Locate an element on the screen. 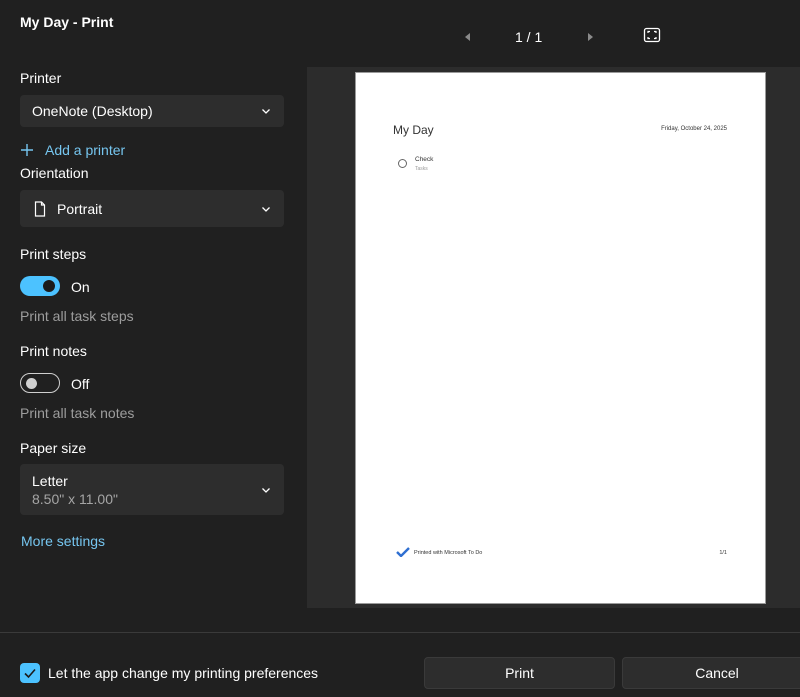 This screenshot has height=697, width=800. preview-title: My Day is located at coordinates (413, 130).